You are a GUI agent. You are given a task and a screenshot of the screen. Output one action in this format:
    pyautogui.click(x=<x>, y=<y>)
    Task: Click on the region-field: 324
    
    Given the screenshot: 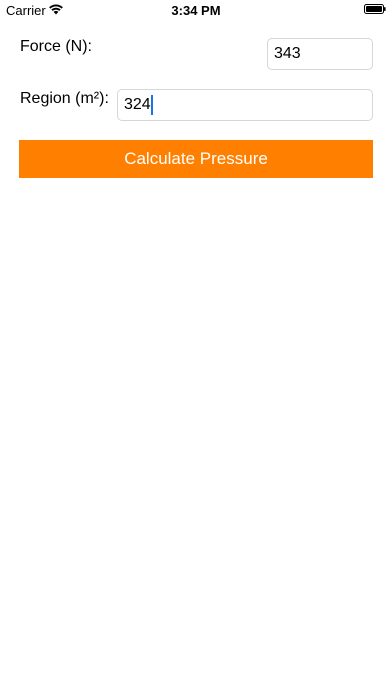 What is the action you would take?
    pyautogui.click(x=245, y=105)
    